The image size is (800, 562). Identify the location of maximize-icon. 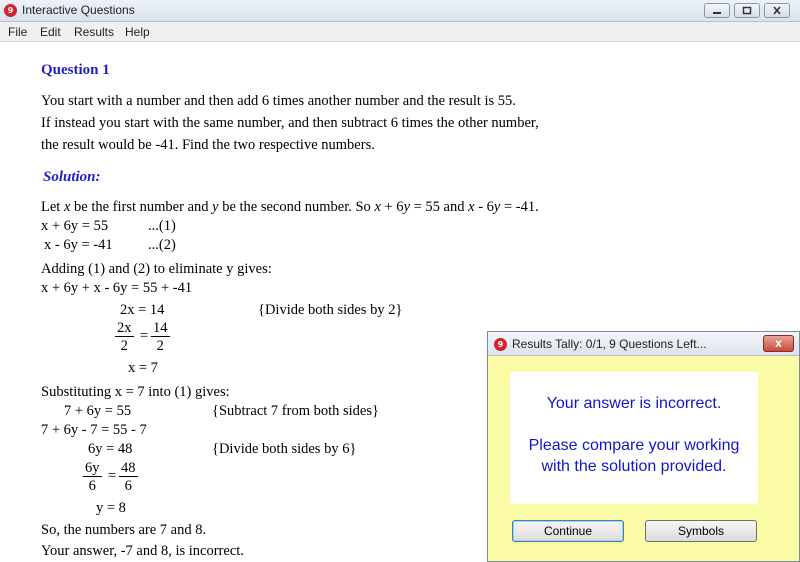
(747, 10).